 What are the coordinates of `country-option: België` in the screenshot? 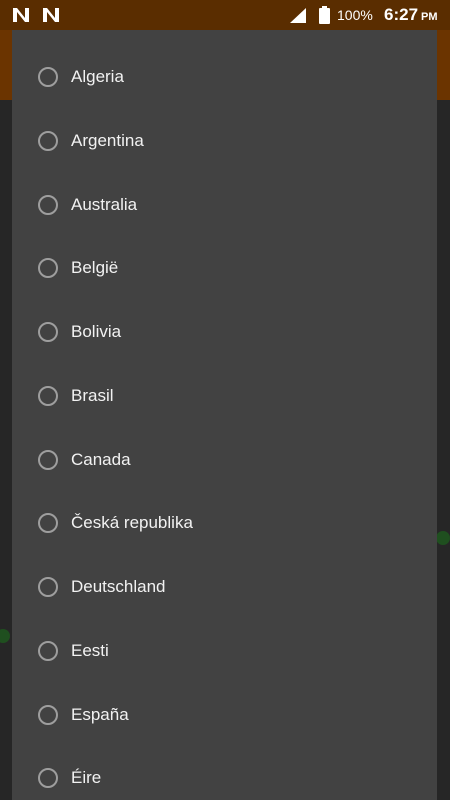 It's located at (224, 268).